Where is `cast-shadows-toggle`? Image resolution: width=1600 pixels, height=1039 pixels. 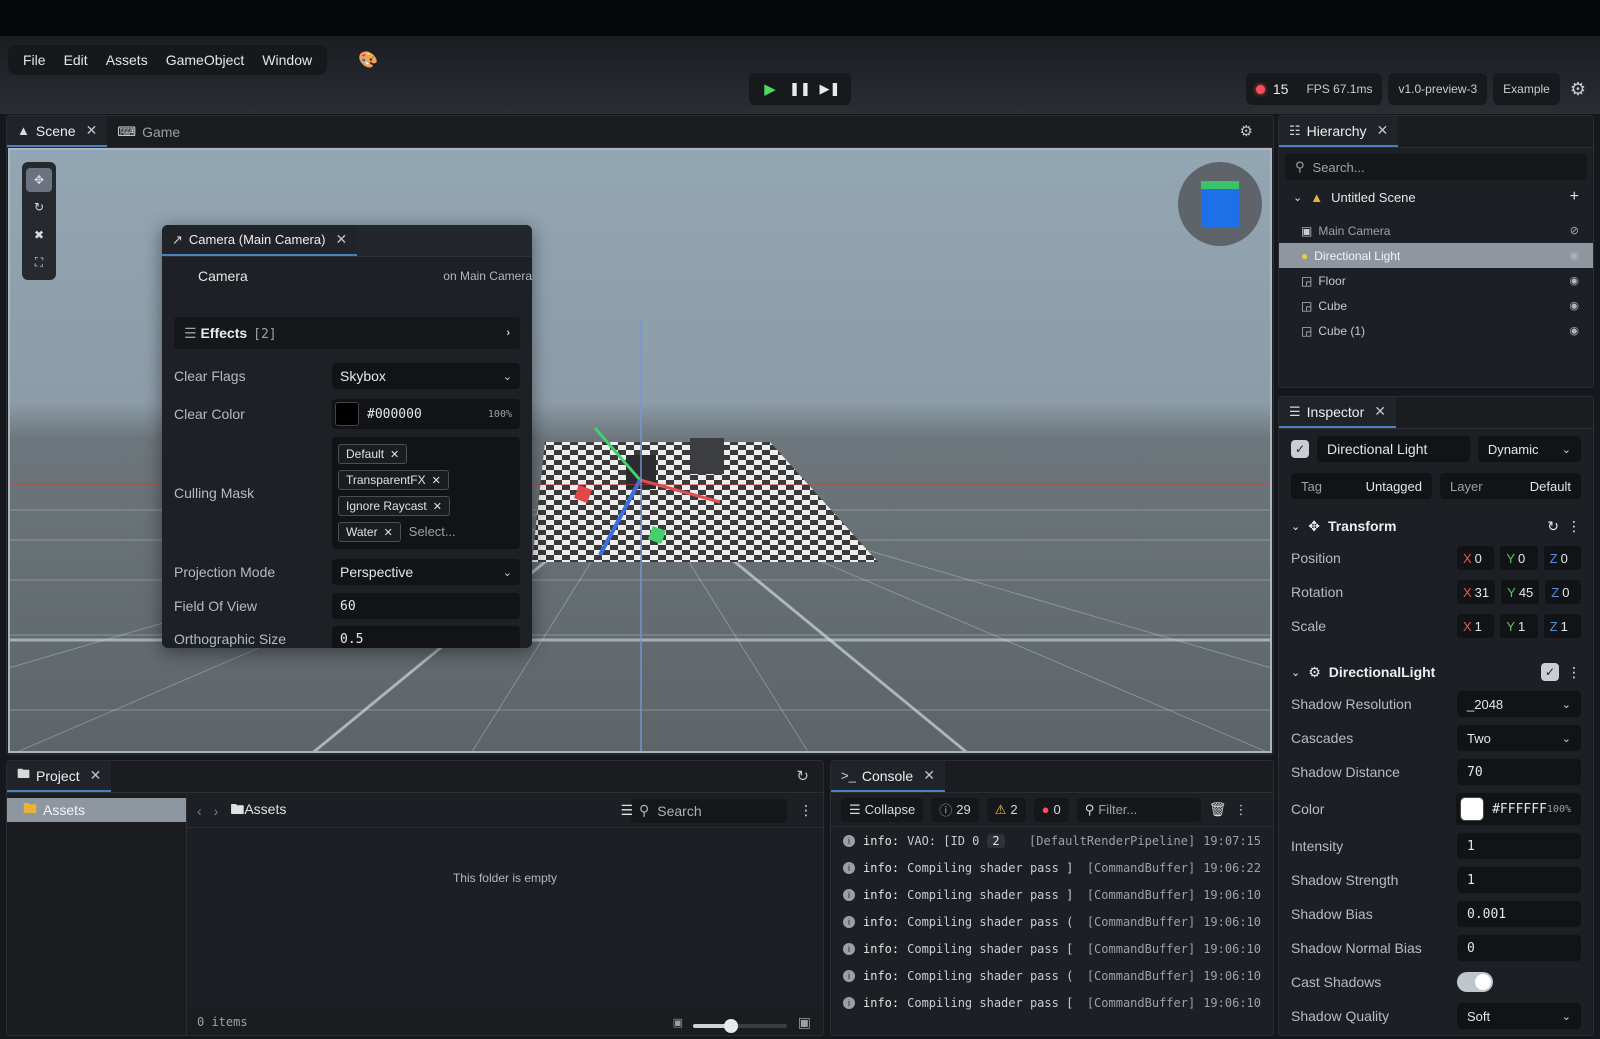
cast-shadows-toggle is located at coordinates (1475, 982).